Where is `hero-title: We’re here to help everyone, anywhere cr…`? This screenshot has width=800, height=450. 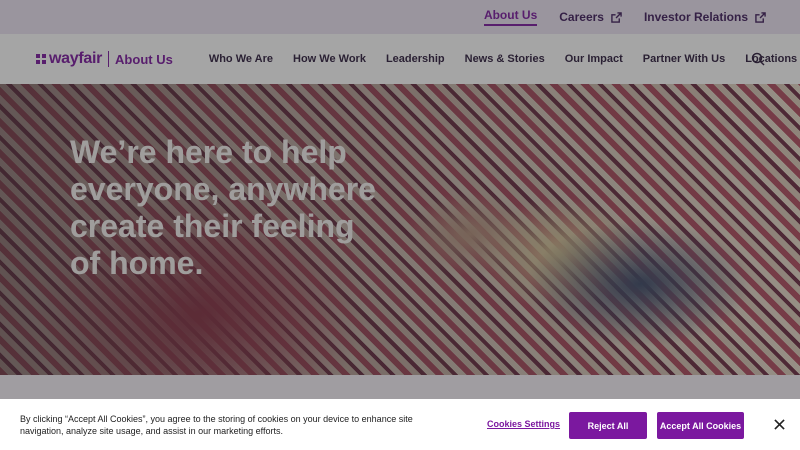 hero-title: We’re here to help everyone, anywhere cr… is located at coordinates (223, 207).